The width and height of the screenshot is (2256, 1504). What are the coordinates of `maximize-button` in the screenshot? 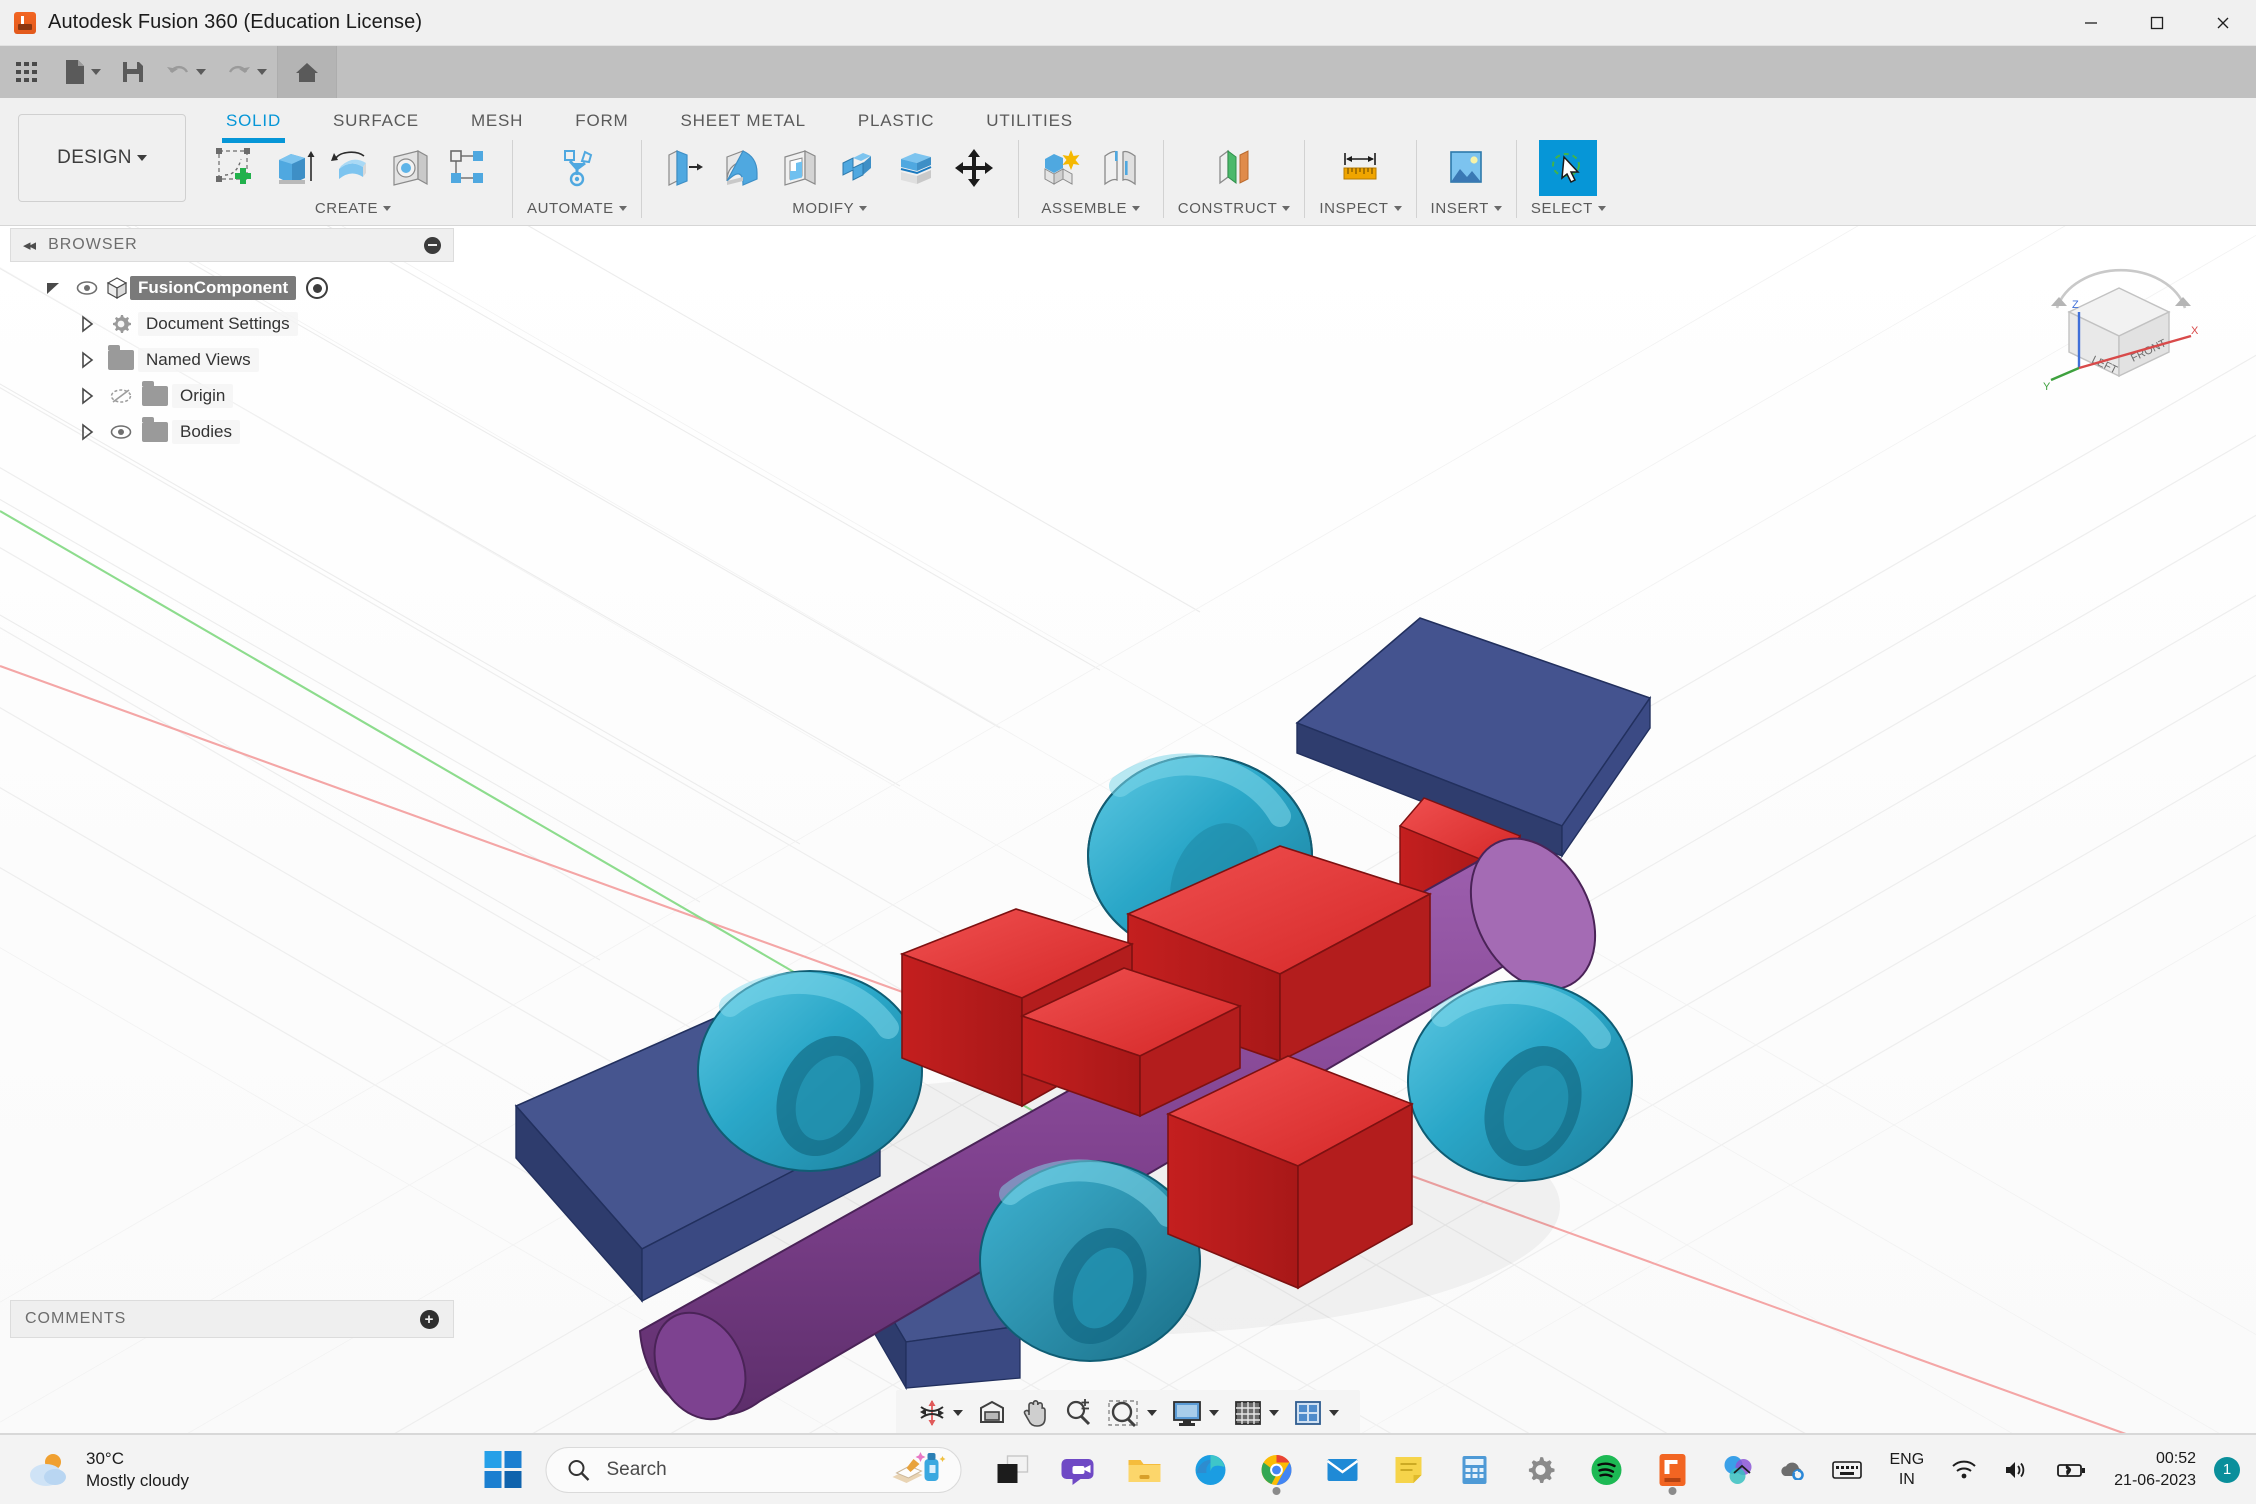 It's located at (2157, 23).